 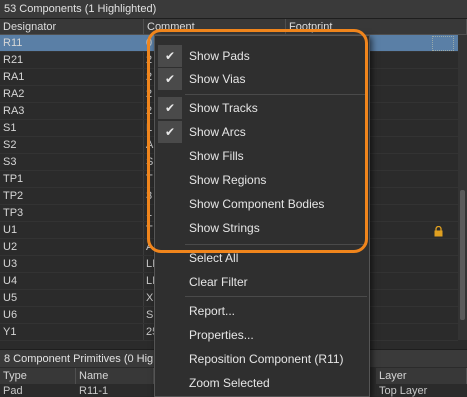 I want to click on designator-cell: TP2, so click(x=13, y=196).